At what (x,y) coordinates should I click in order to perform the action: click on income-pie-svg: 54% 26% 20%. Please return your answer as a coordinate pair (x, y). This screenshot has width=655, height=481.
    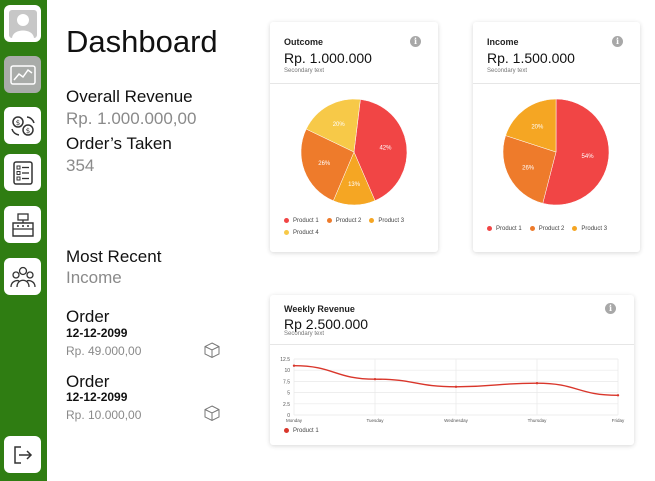
    Looking at the image, I should click on (556, 152).